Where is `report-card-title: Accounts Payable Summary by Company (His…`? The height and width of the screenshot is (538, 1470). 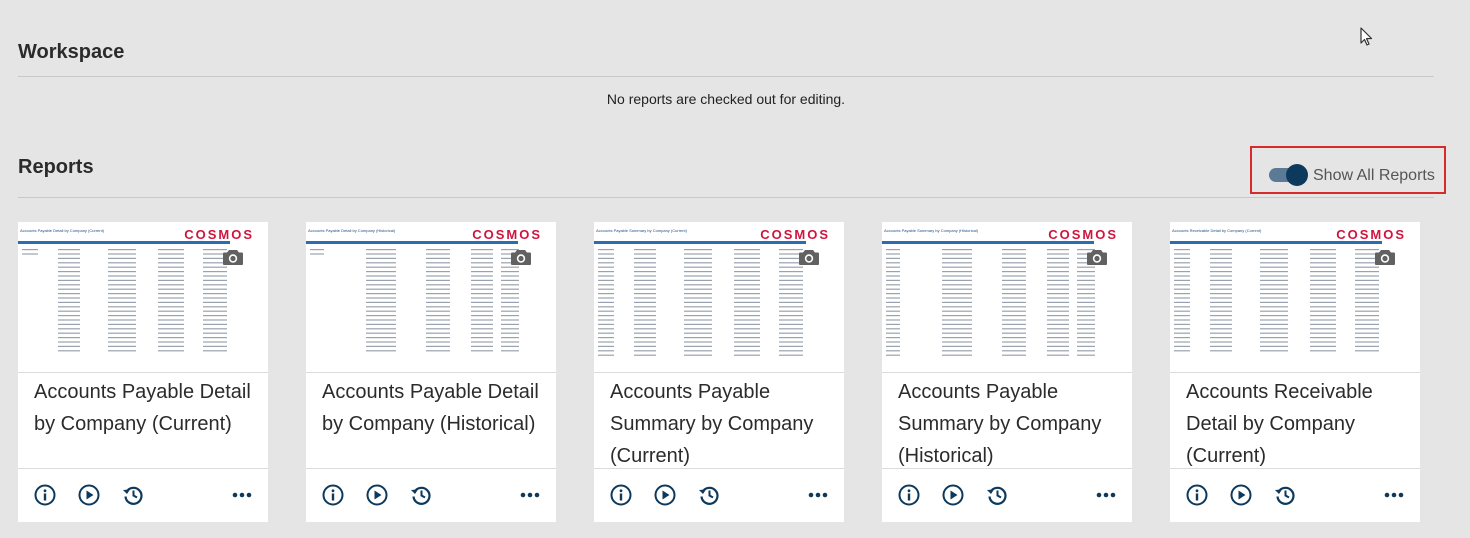 report-card-title: Accounts Payable Summary by Company (His… is located at coordinates (1008, 424).